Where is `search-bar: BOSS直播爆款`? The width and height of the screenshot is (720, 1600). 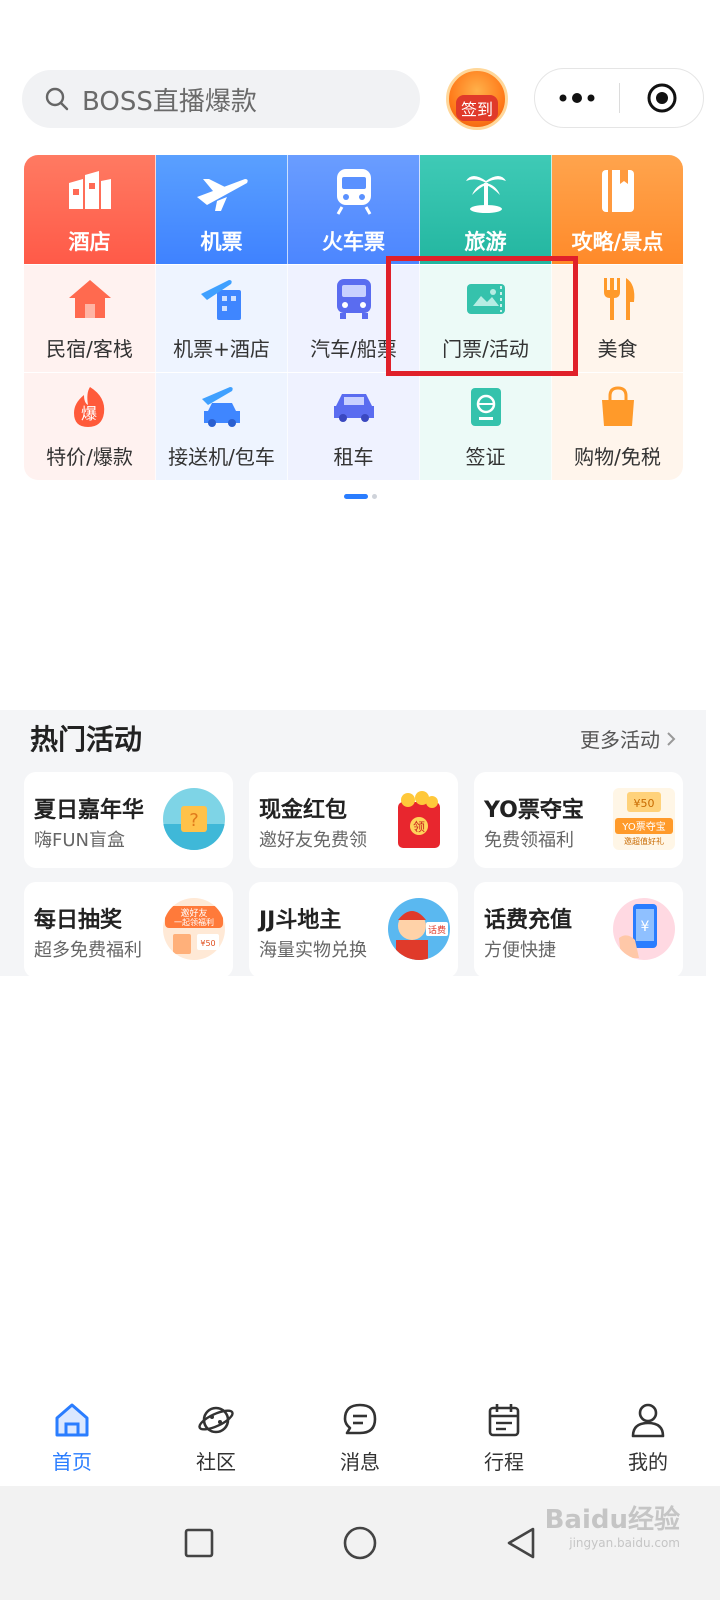 search-bar: BOSS直播爆款 is located at coordinates (221, 99).